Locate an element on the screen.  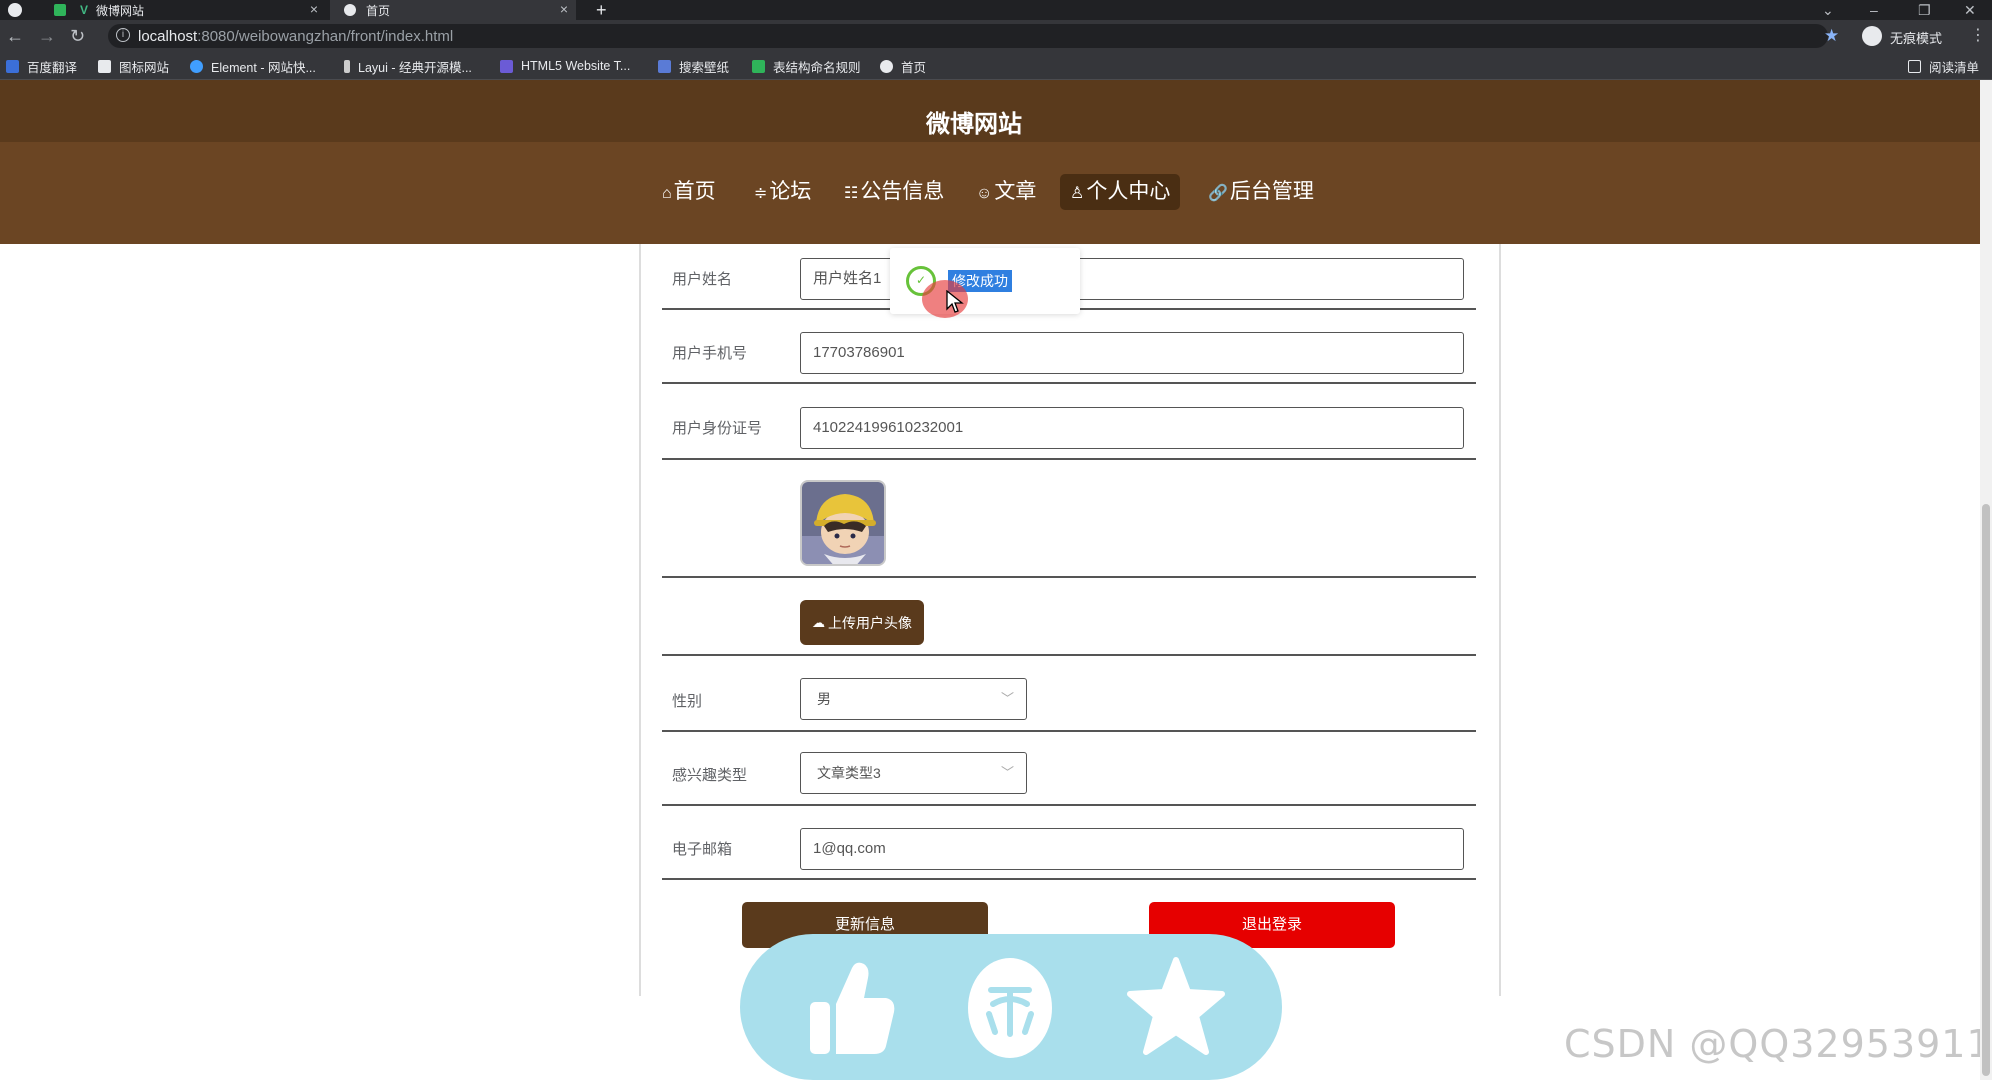
back-icon: ← is located at coordinates (15, 36).